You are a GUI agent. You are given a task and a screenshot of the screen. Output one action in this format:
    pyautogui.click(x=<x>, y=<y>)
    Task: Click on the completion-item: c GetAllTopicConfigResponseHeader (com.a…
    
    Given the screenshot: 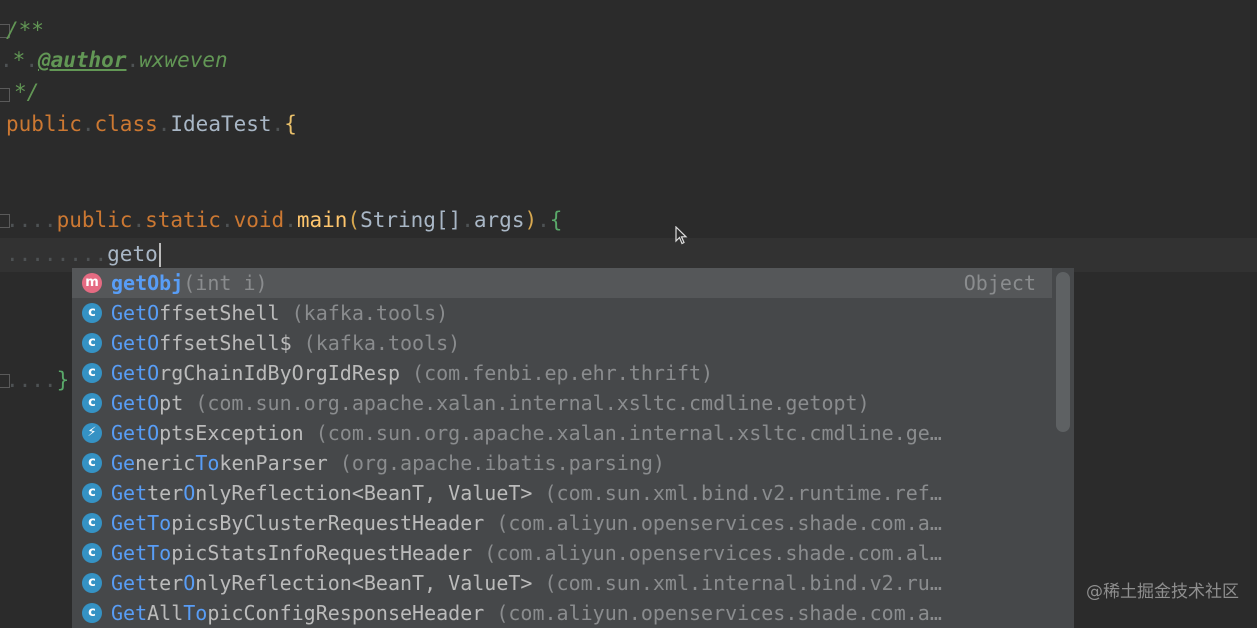 What is the action you would take?
    pyautogui.click(x=562, y=613)
    